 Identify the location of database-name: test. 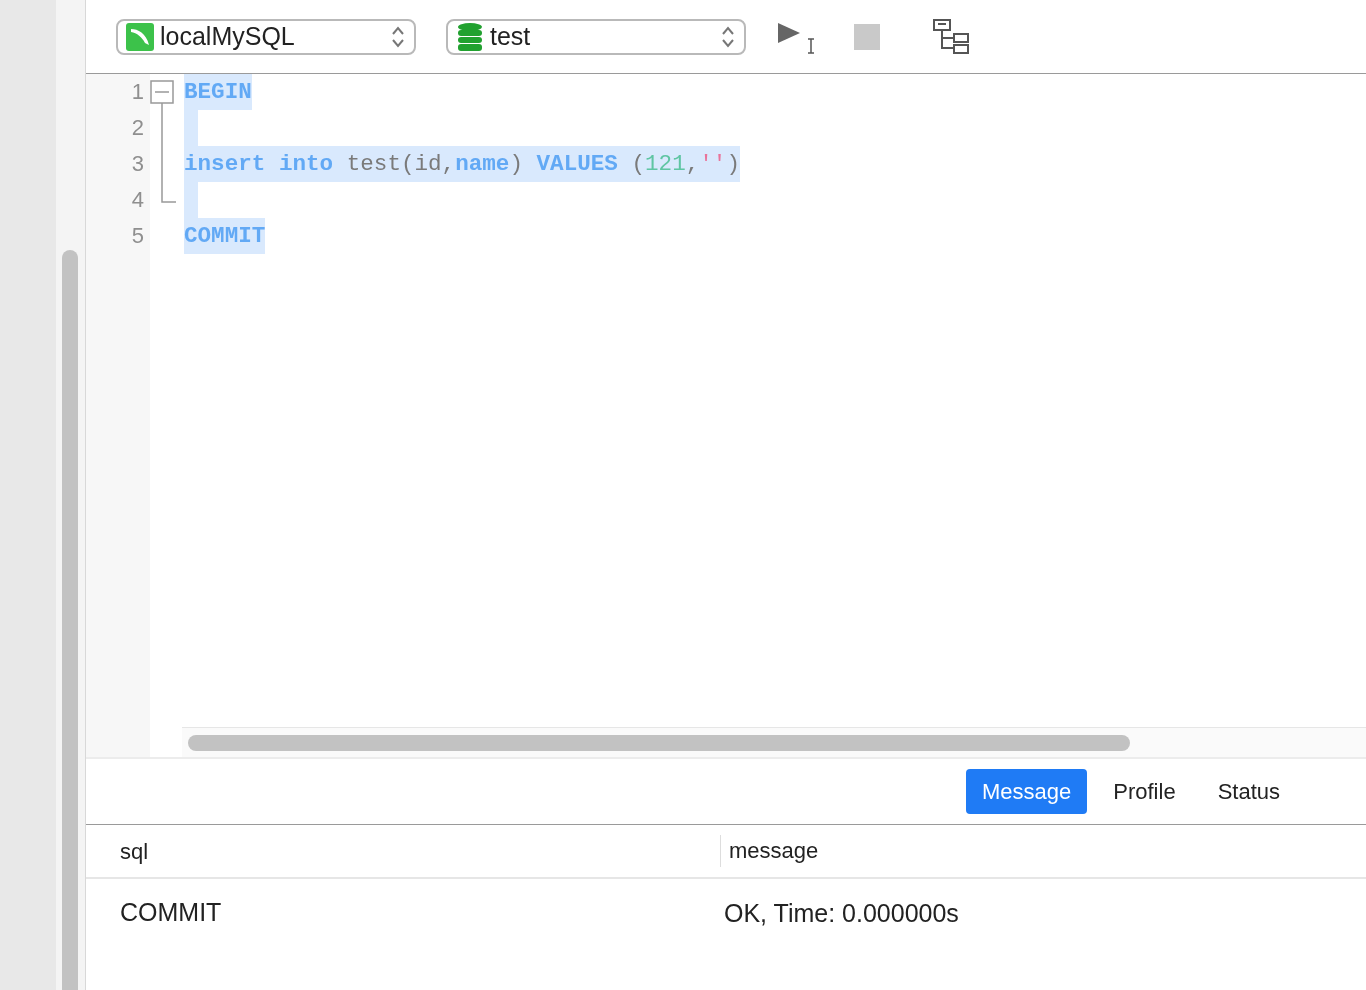
(511, 36).